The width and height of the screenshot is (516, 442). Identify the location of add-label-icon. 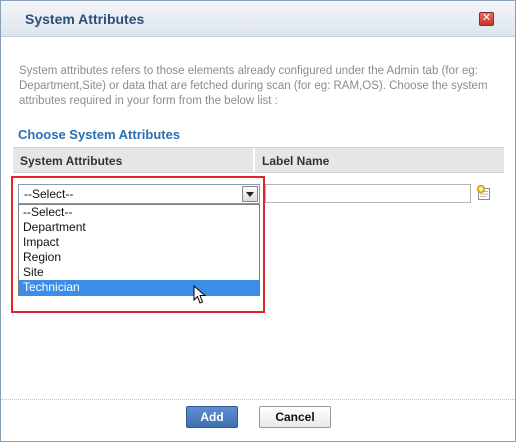
(484, 193).